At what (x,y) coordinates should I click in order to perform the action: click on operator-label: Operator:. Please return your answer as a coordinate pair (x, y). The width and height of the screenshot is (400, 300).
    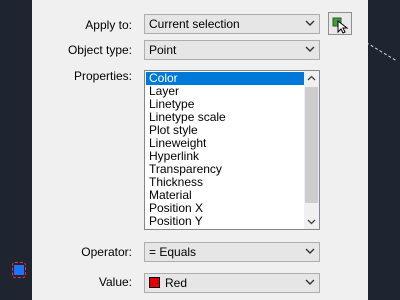
    Looking at the image, I should click on (106, 252).